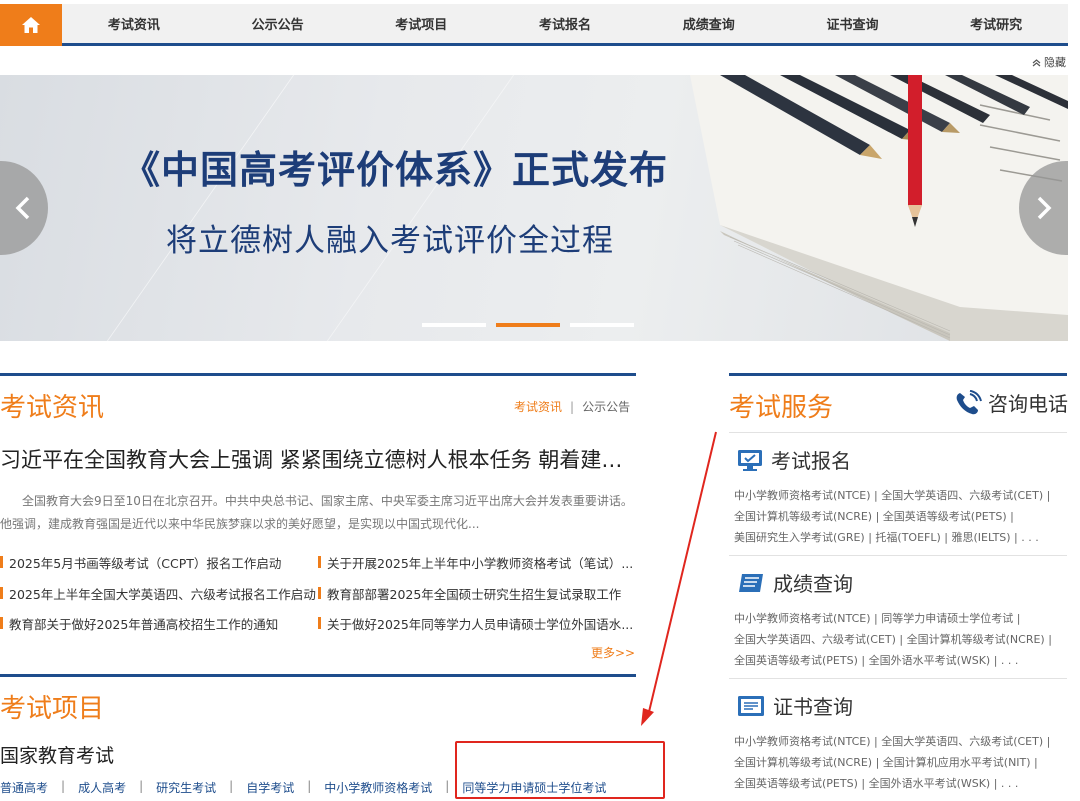 The width and height of the screenshot is (1080, 801). Describe the element at coordinates (606, 407) in the screenshot. I see `tab-announcements: 公示公告` at that location.